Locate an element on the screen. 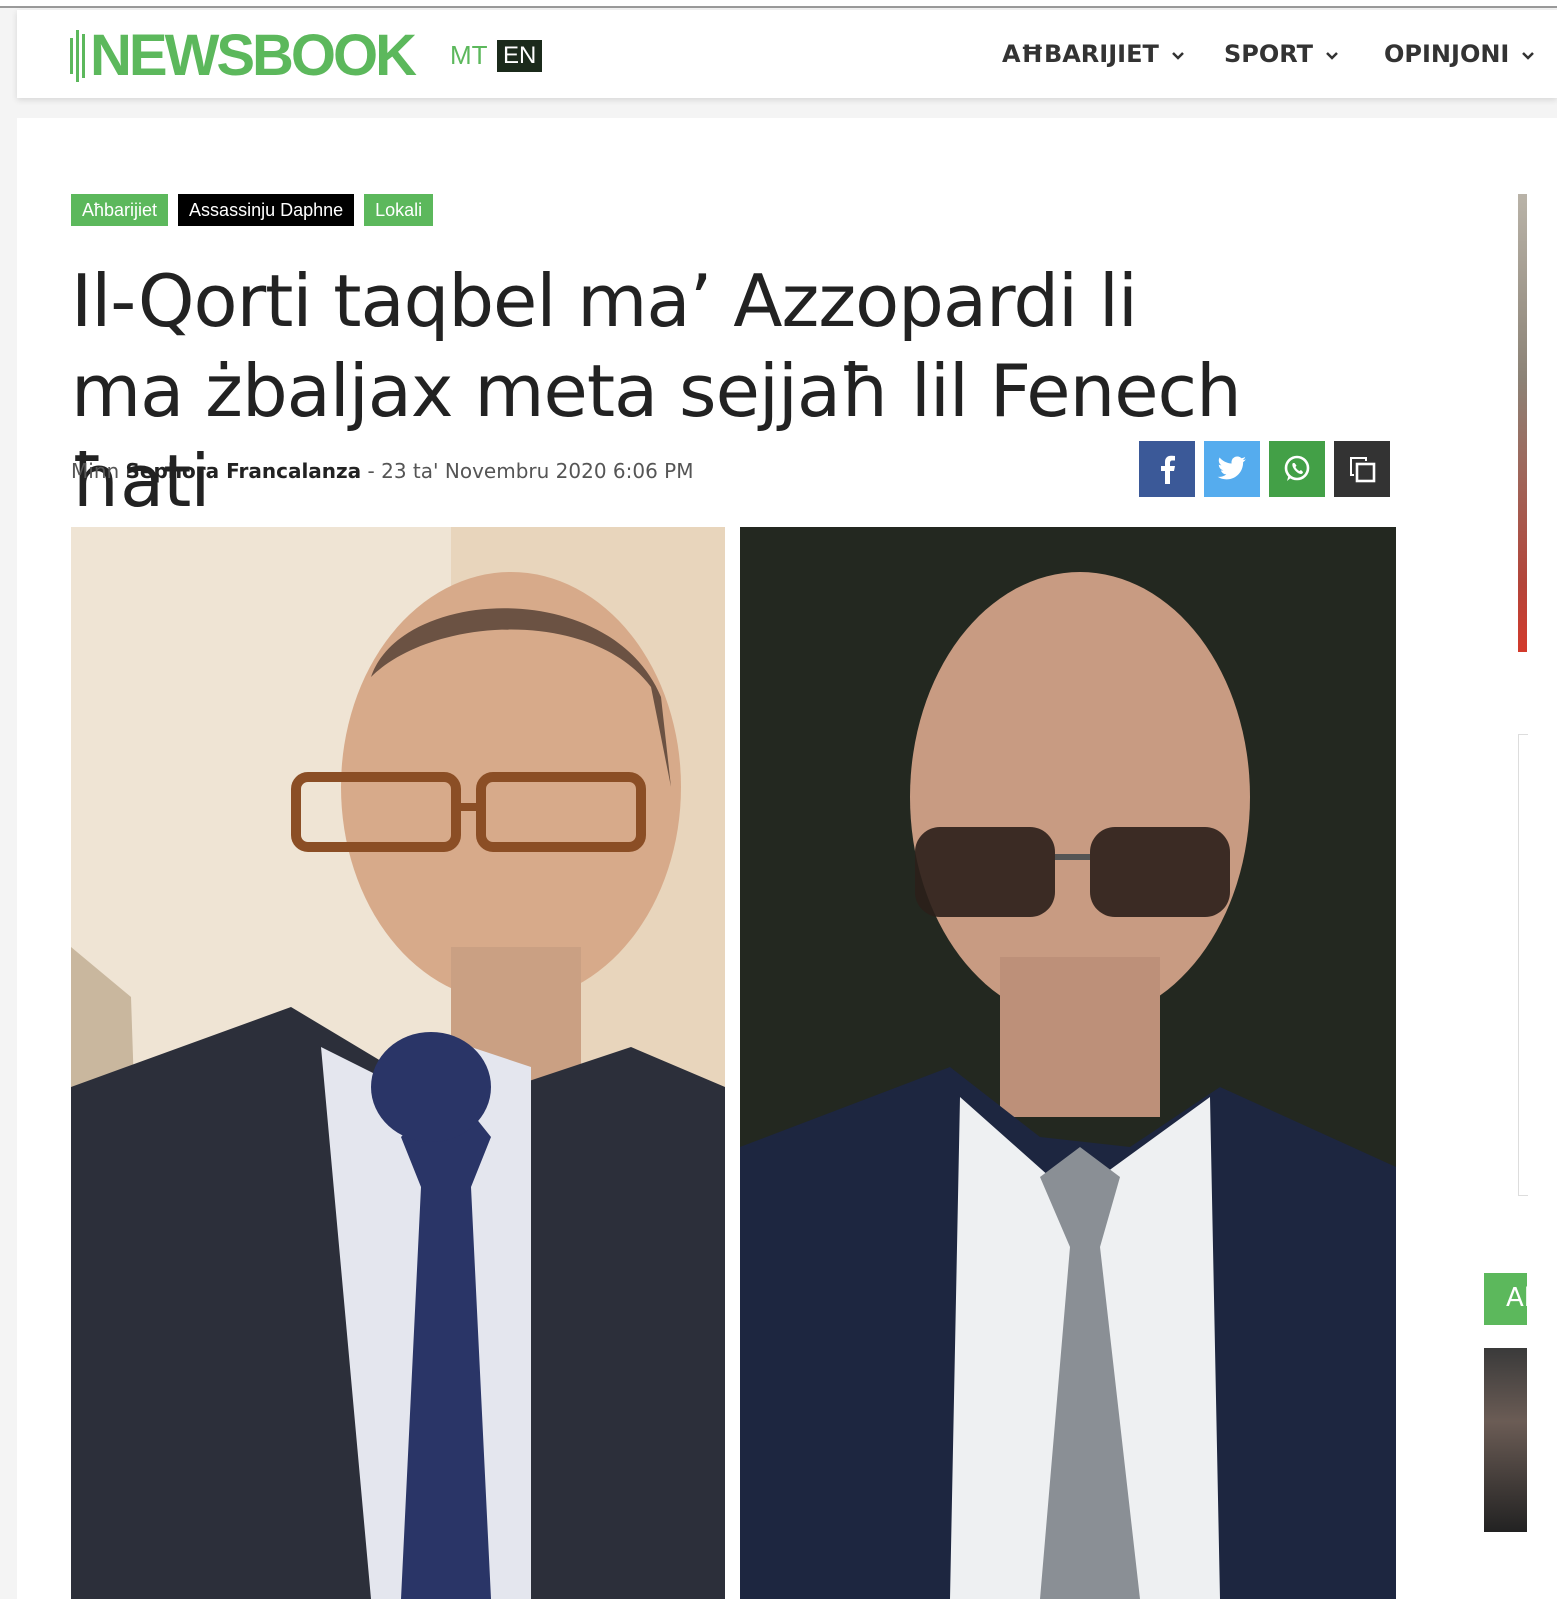 This screenshot has width=1557, height=1599. whatsapp-icon is located at coordinates (1297, 468).